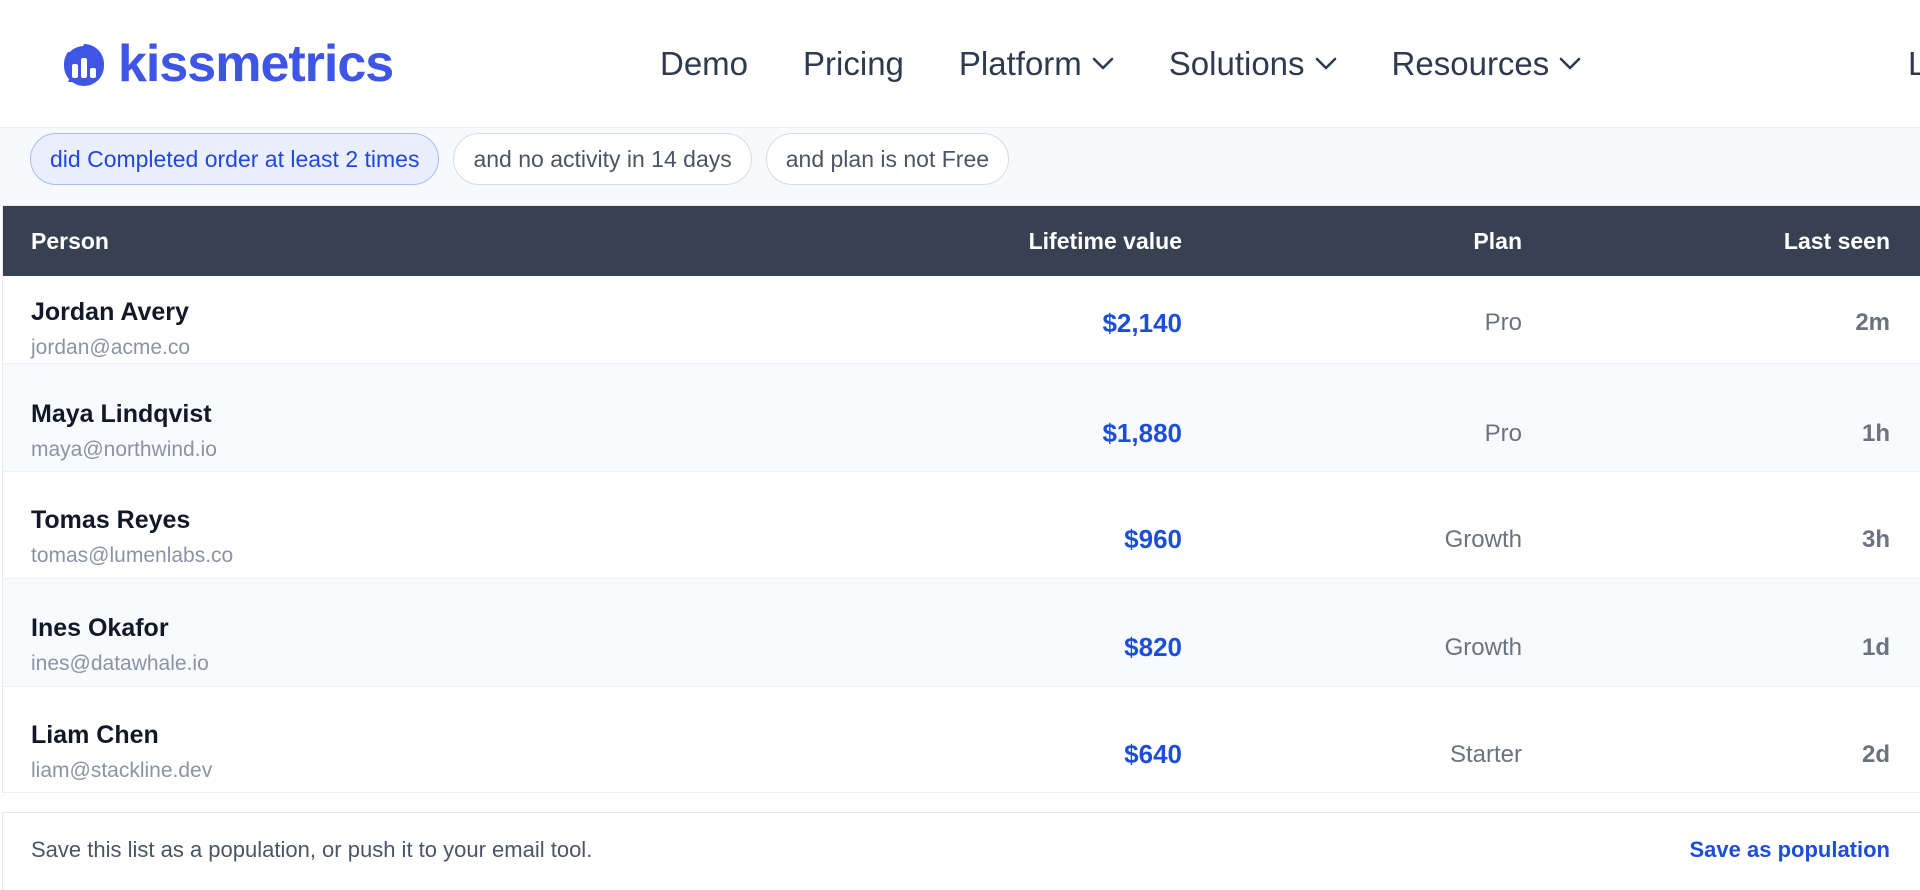 This screenshot has height=890, width=1920. Describe the element at coordinates (235, 159) in the screenshot. I see `filter-chip-completed-order: did Completed order at least 2 times` at that location.